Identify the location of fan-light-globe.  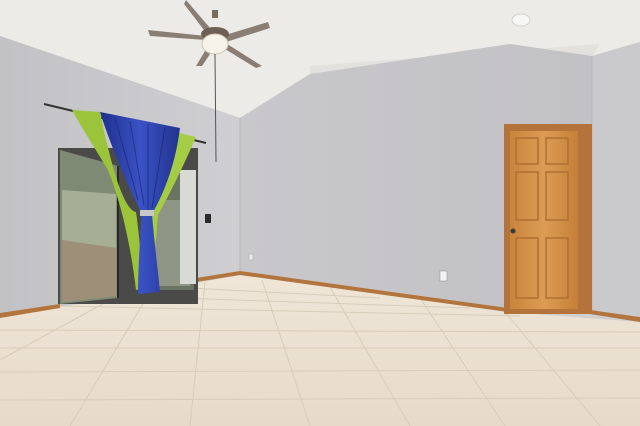
(215, 44).